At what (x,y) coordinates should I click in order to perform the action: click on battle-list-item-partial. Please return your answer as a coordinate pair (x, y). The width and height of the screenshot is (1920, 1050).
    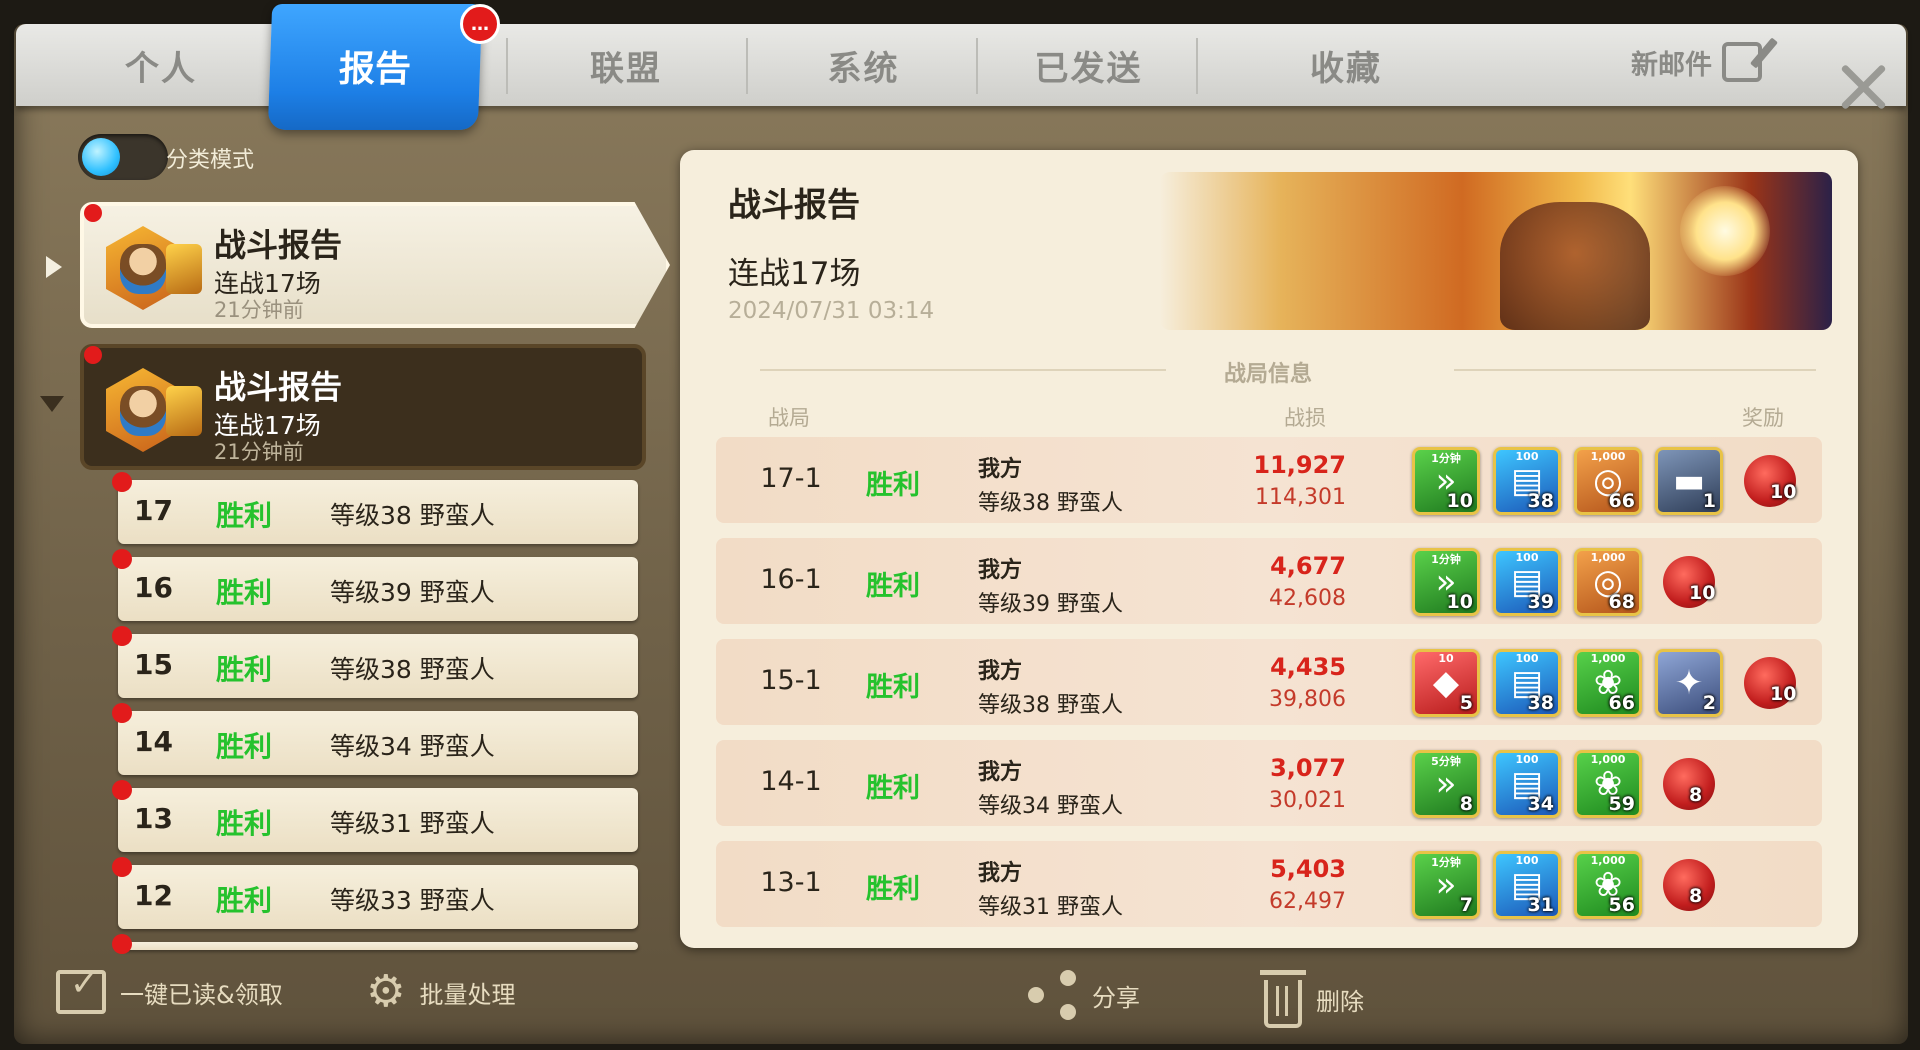
    Looking at the image, I should click on (375, 944).